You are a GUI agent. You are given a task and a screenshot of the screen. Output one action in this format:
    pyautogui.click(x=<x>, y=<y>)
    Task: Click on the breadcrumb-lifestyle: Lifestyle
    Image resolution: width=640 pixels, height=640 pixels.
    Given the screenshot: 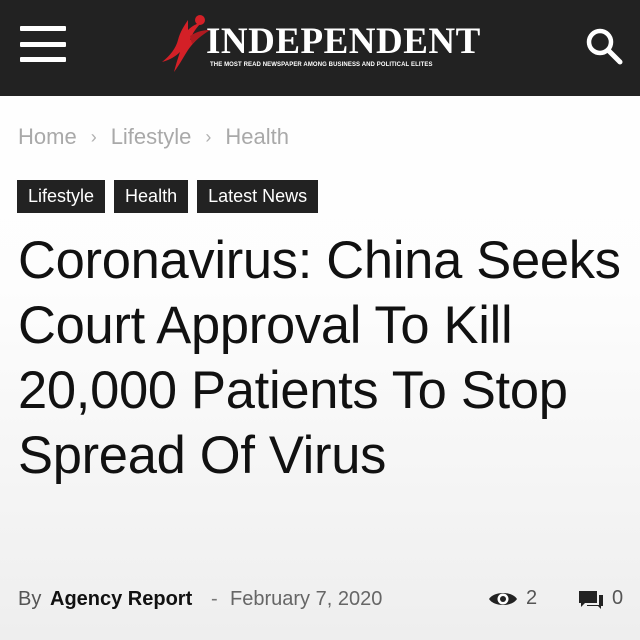 What is the action you would take?
    pyautogui.click(x=151, y=137)
    